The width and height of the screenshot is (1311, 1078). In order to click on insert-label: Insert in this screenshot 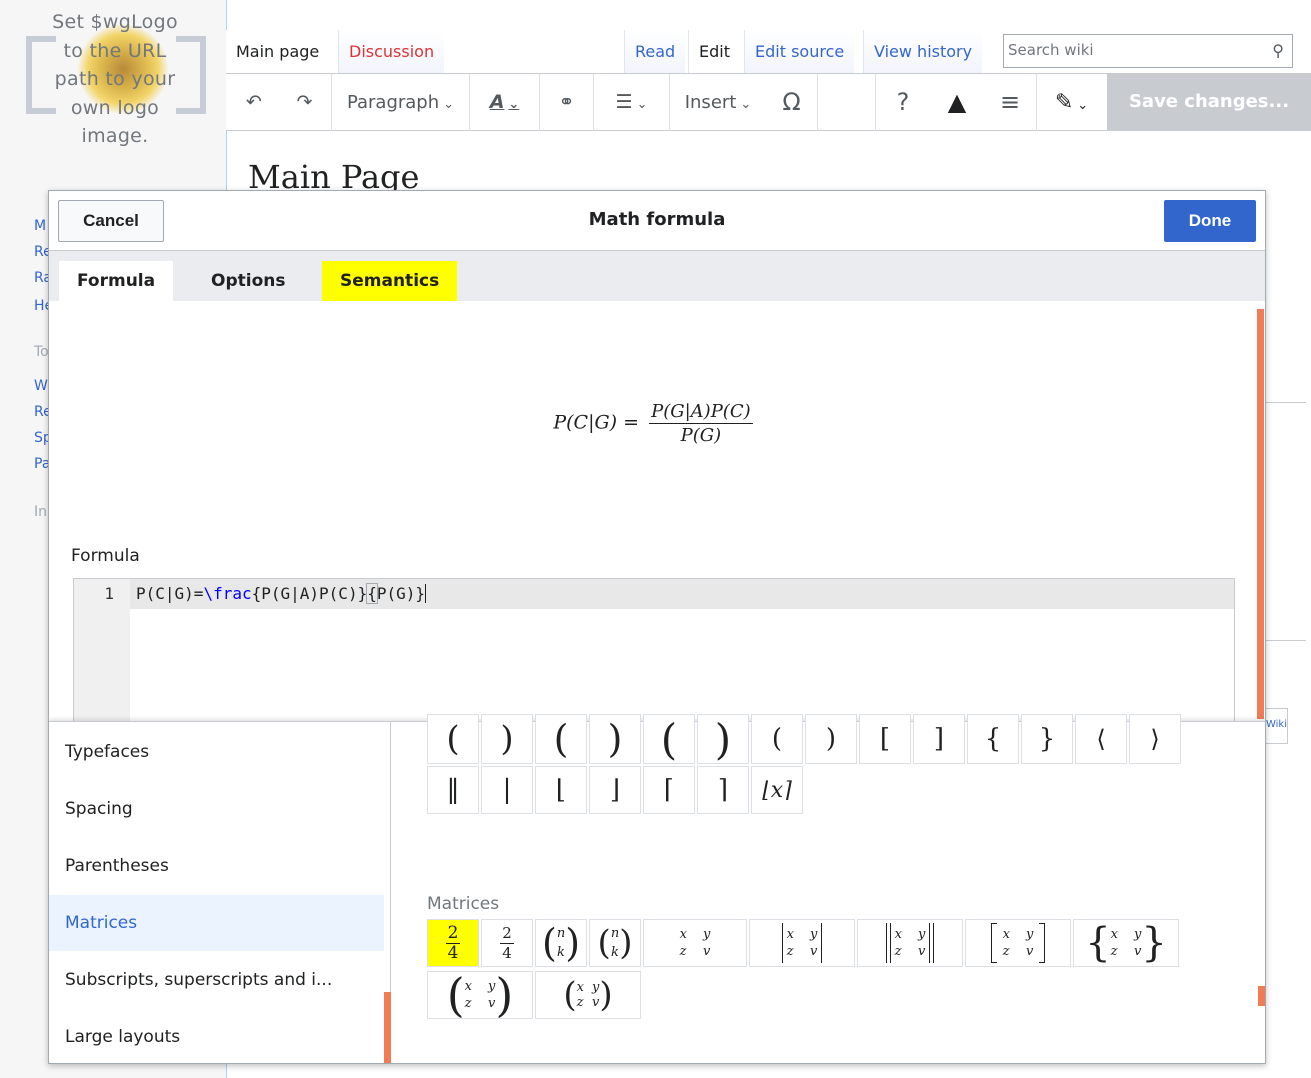, I will do `click(710, 102)`.